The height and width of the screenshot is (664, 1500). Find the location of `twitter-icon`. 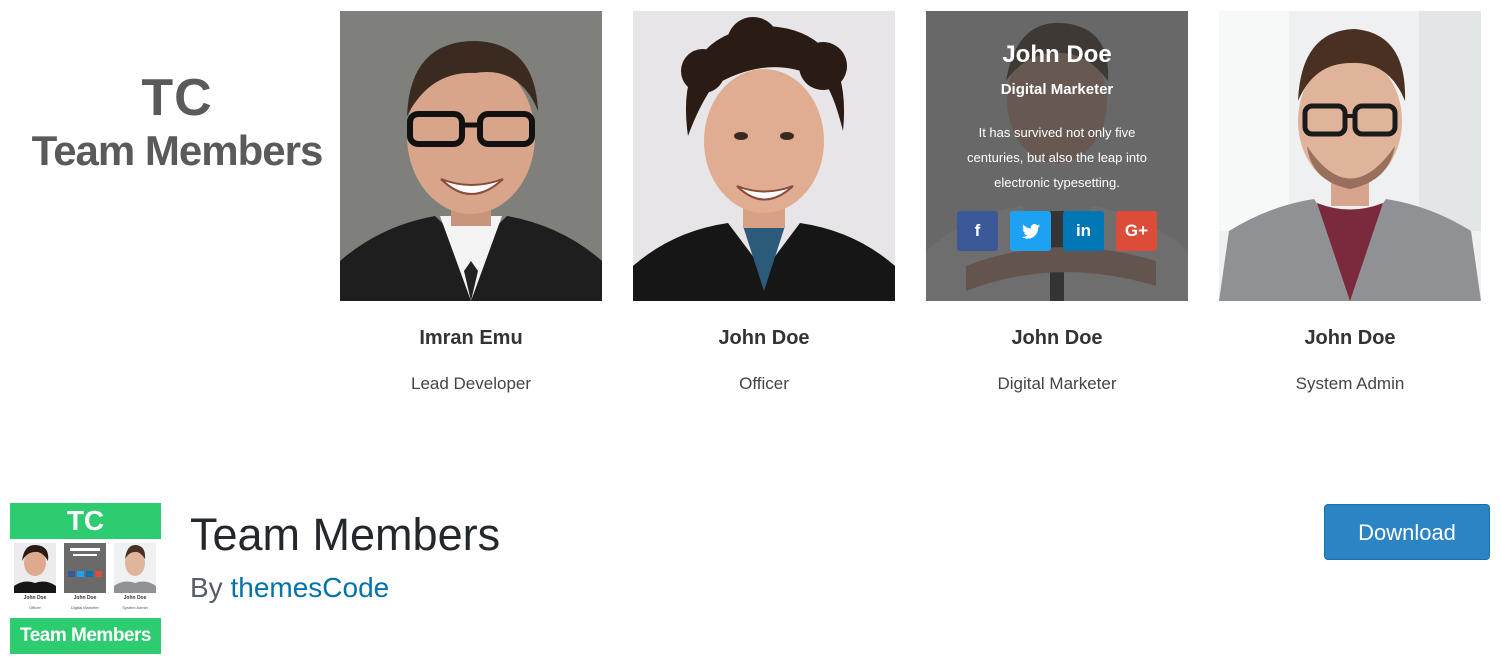

twitter-icon is located at coordinates (1030, 231).